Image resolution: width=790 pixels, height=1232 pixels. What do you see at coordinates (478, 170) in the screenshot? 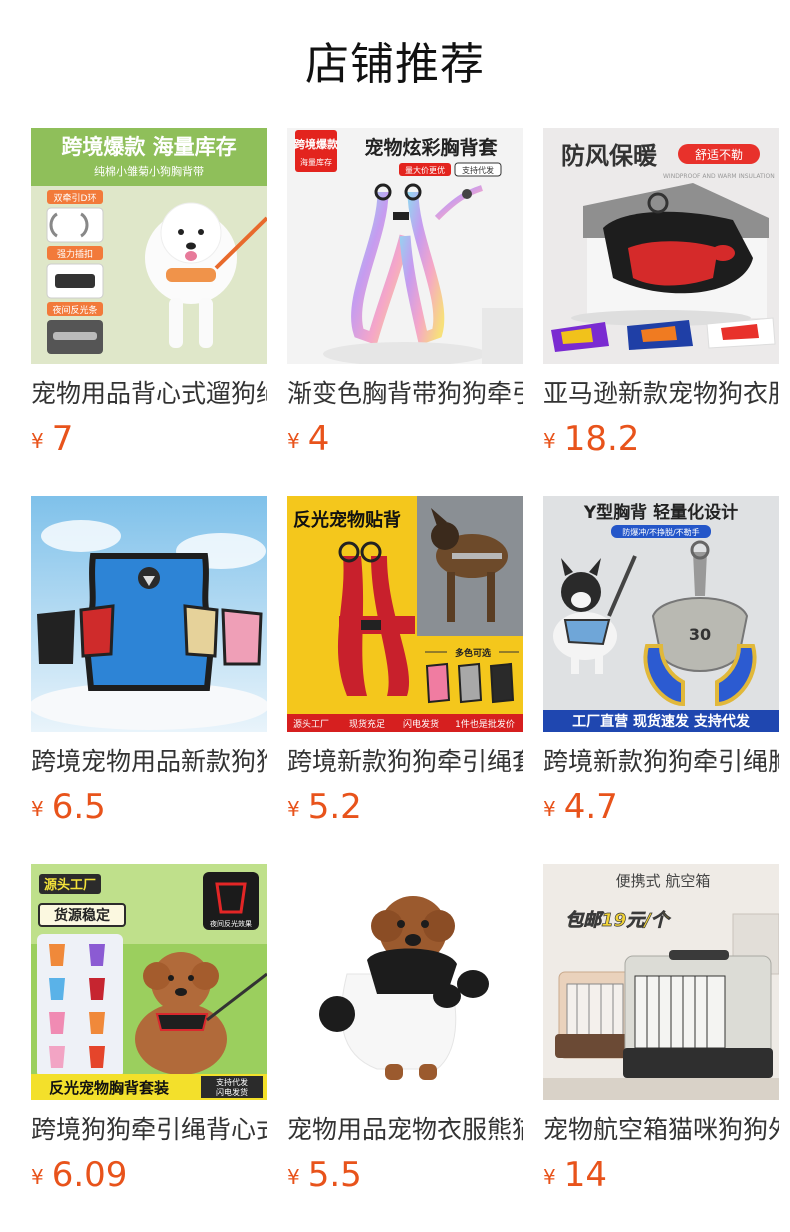
I see `image-tag: 支持代发` at bounding box center [478, 170].